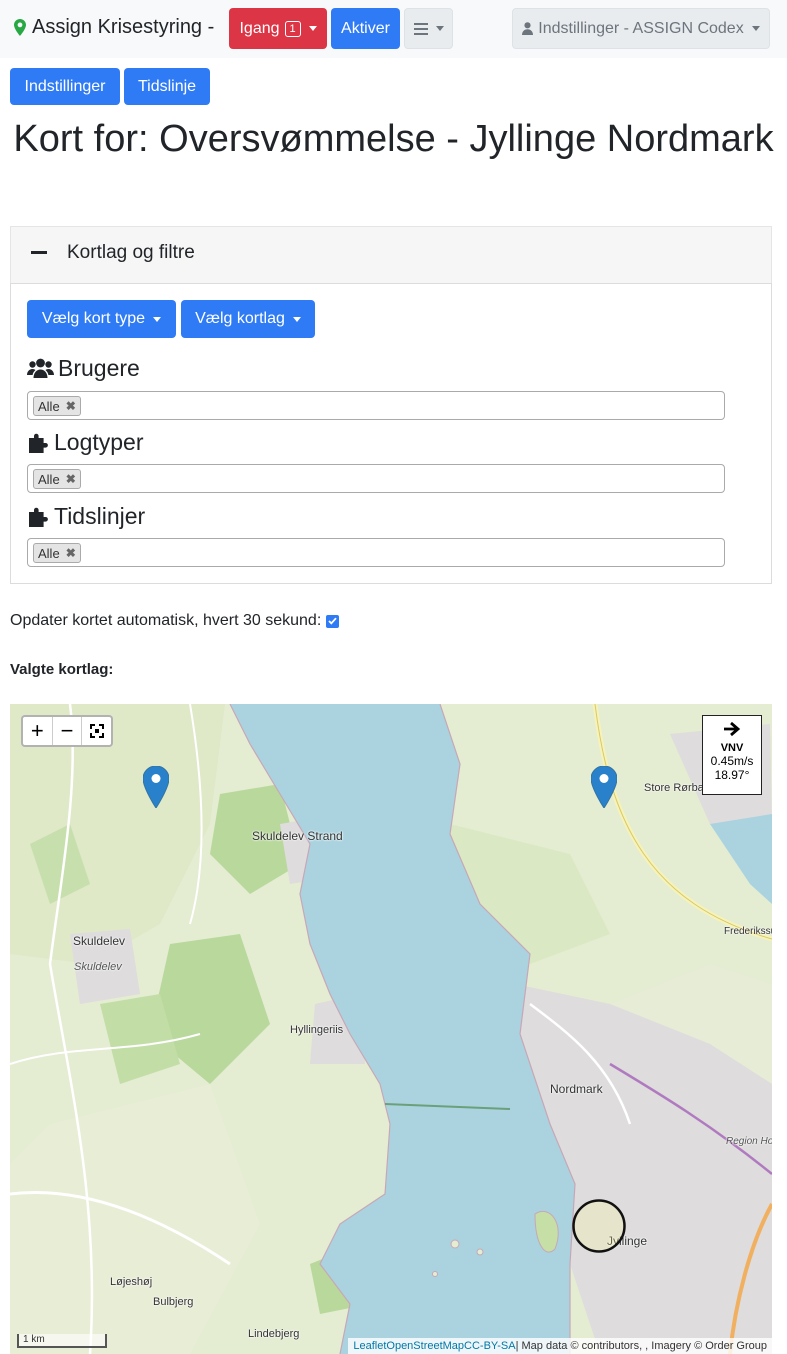 The image size is (787, 1354). What do you see at coordinates (99, 941) in the screenshot?
I see `map-label-skuldelev: Skuldelev` at bounding box center [99, 941].